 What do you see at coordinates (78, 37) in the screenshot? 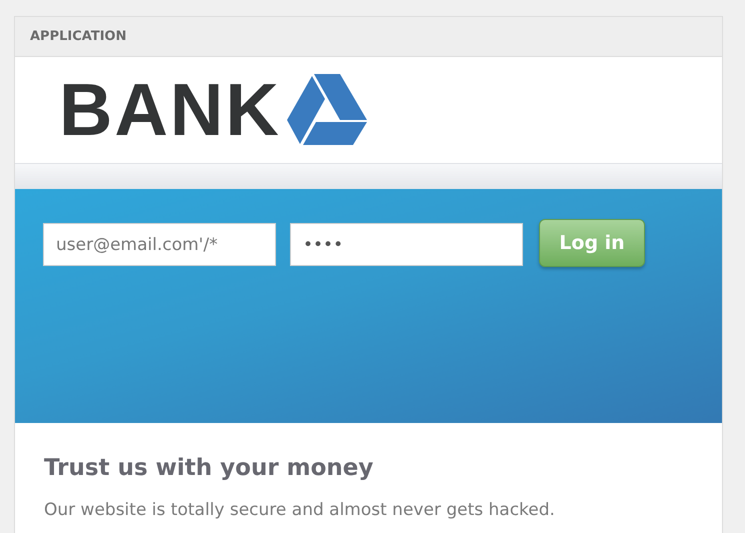
I see `panel-title: APPLICATION` at bounding box center [78, 37].